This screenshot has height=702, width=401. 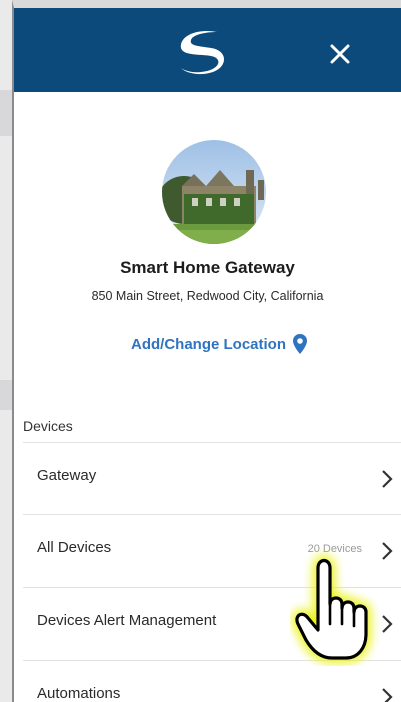 What do you see at coordinates (208, 344) in the screenshot?
I see `add-change-location-label: Add/Change Location` at bounding box center [208, 344].